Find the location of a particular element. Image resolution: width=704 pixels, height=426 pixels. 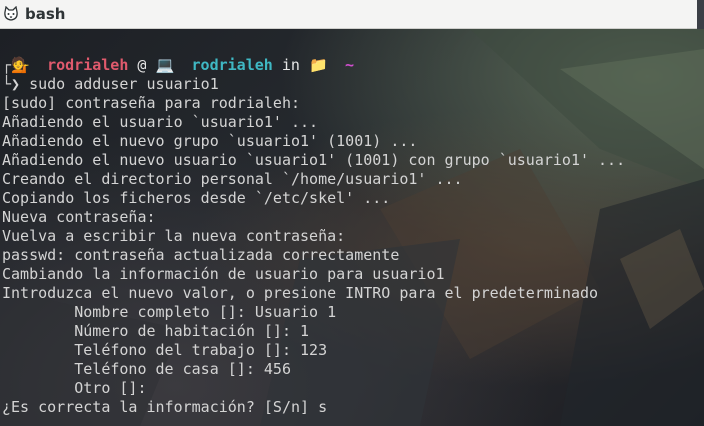

command-text: sudo adduser usuario1 is located at coordinates (124, 84).